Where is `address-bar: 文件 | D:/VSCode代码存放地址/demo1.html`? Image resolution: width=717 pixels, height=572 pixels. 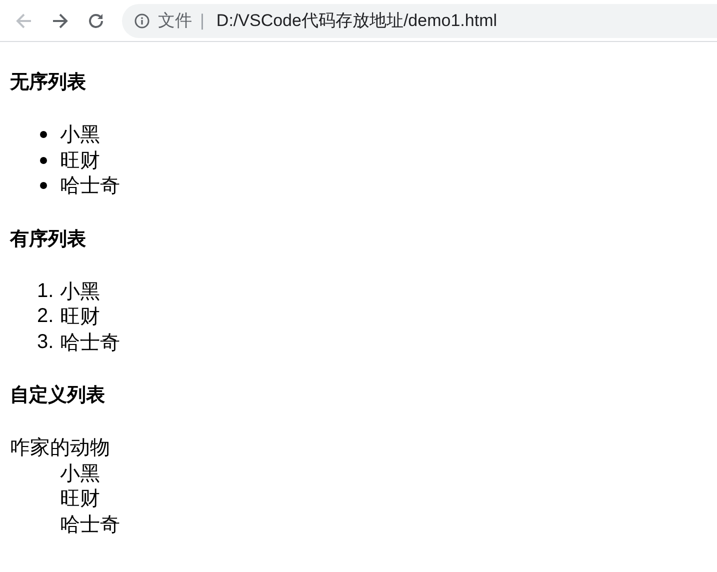
address-bar: 文件 | D:/VSCode代码存放地址/demo1.html is located at coordinates (419, 21).